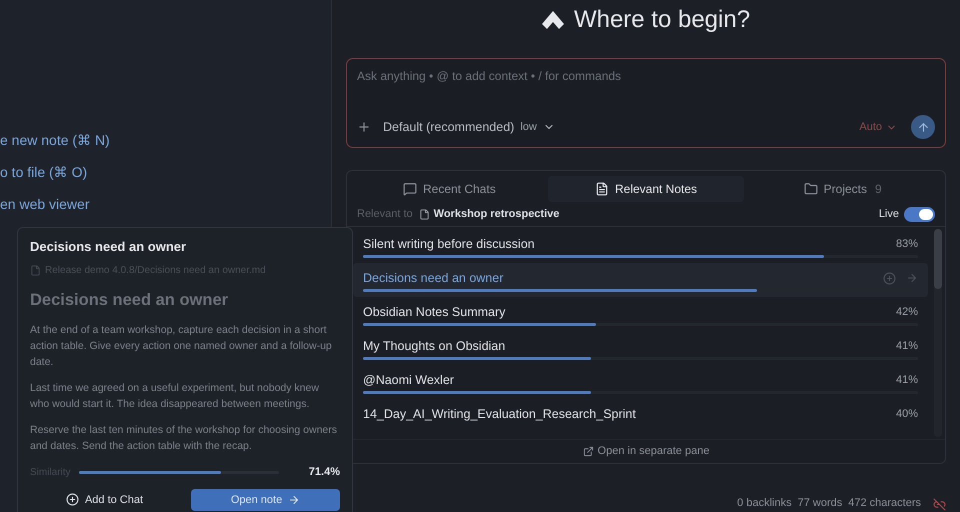 Image resolution: width=960 pixels, height=512 pixels. Describe the element at coordinates (385, 214) in the screenshot. I see `relevant-label: Relevant to` at that location.